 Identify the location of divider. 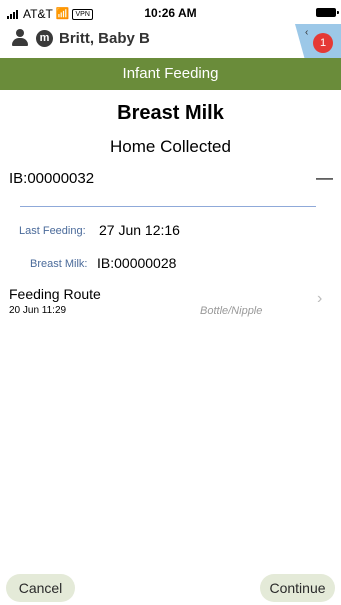
(168, 206).